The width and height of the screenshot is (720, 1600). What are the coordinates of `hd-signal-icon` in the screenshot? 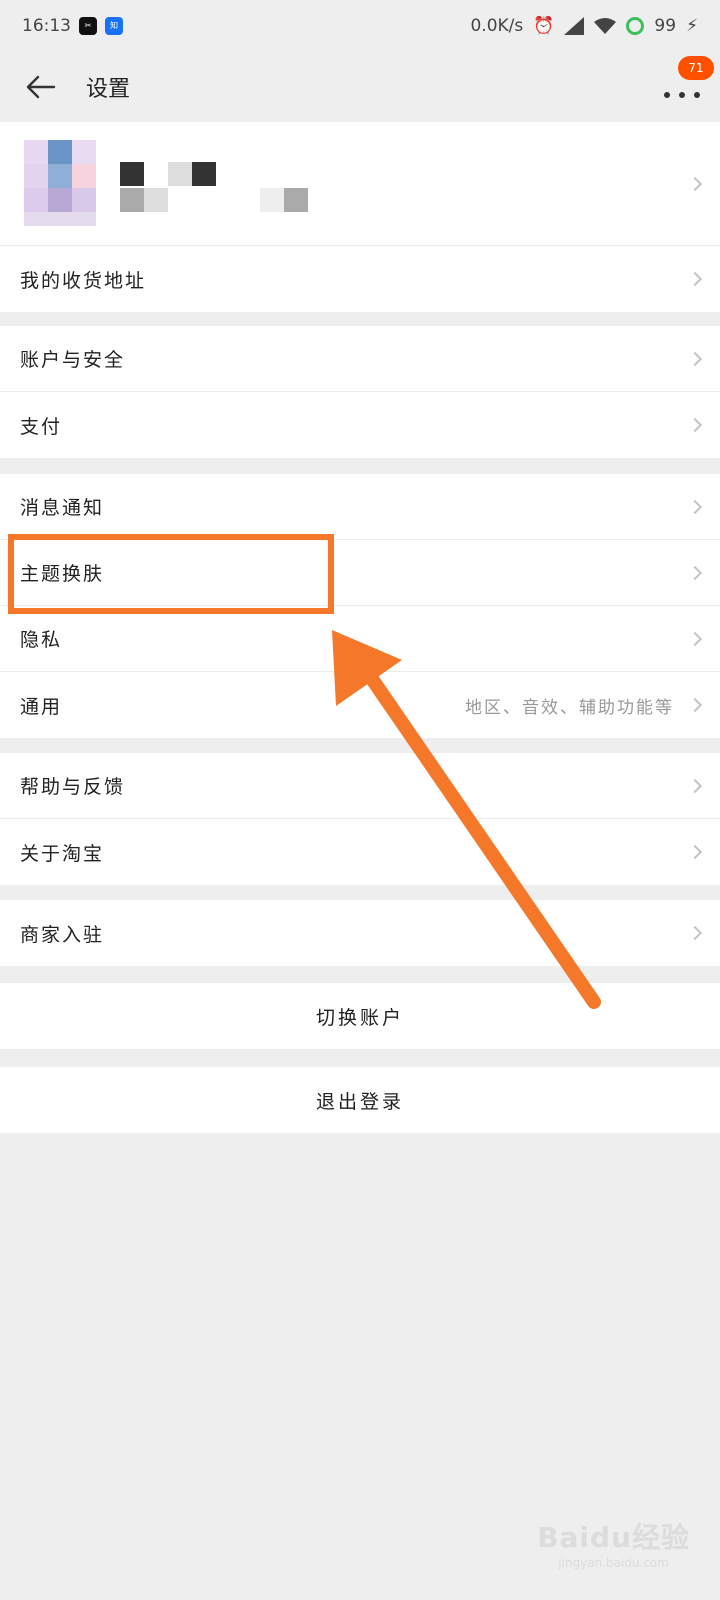 It's located at (574, 26).